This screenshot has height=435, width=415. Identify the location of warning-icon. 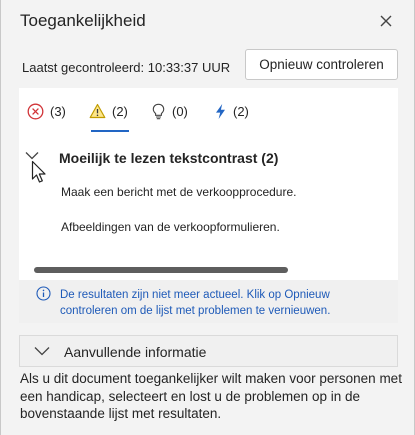
(97, 111).